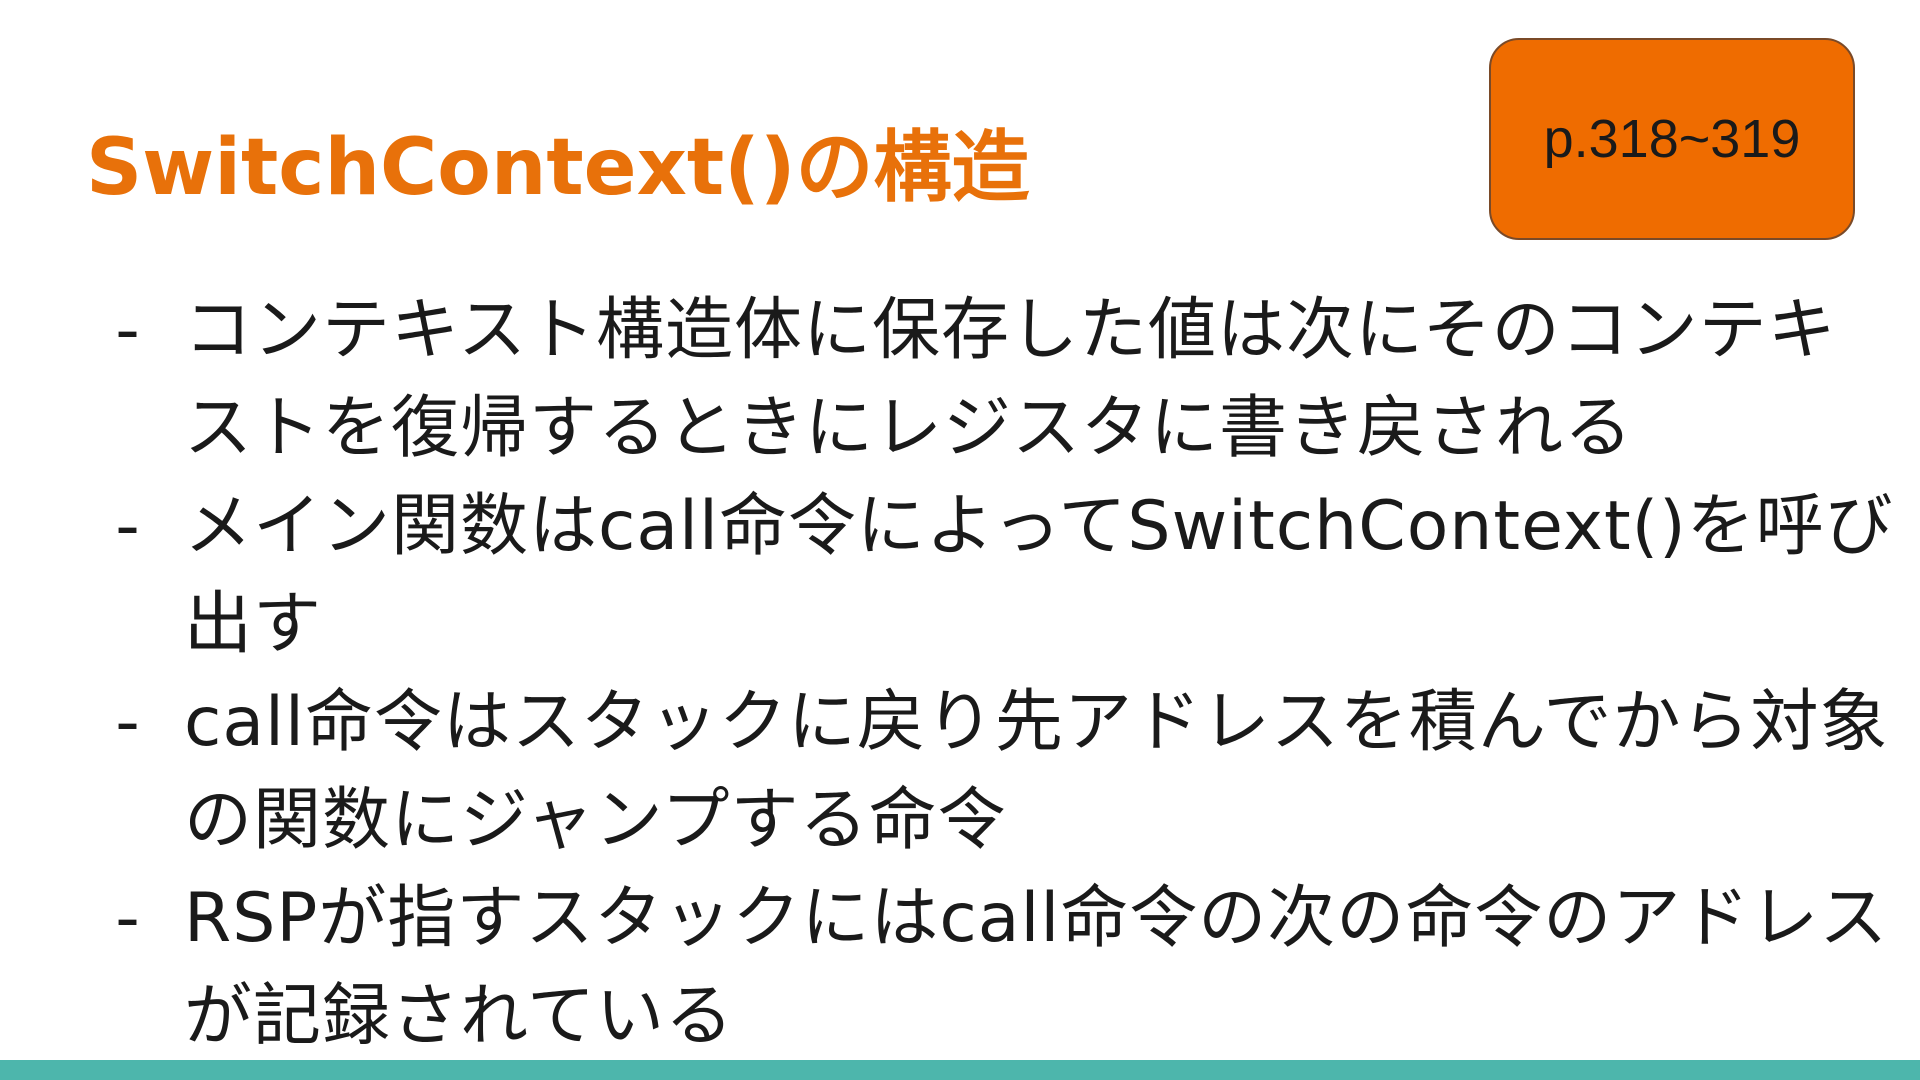 Image resolution: width=1920 pixels, height=1080 pixels. Describe the element at coordinates (1036, 967) in the screenshot. I see `bullet-text: RSPが指すスタックにはcall命令の次の命令のアドレスが記録されている` at that location.